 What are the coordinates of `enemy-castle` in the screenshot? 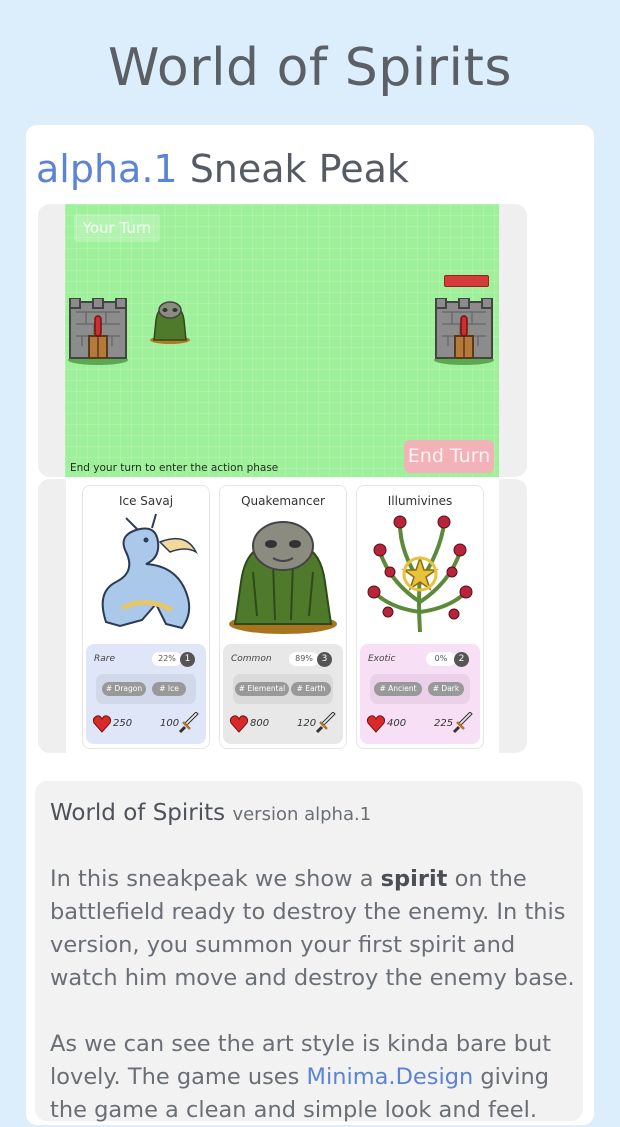 It's located at (464, 332).